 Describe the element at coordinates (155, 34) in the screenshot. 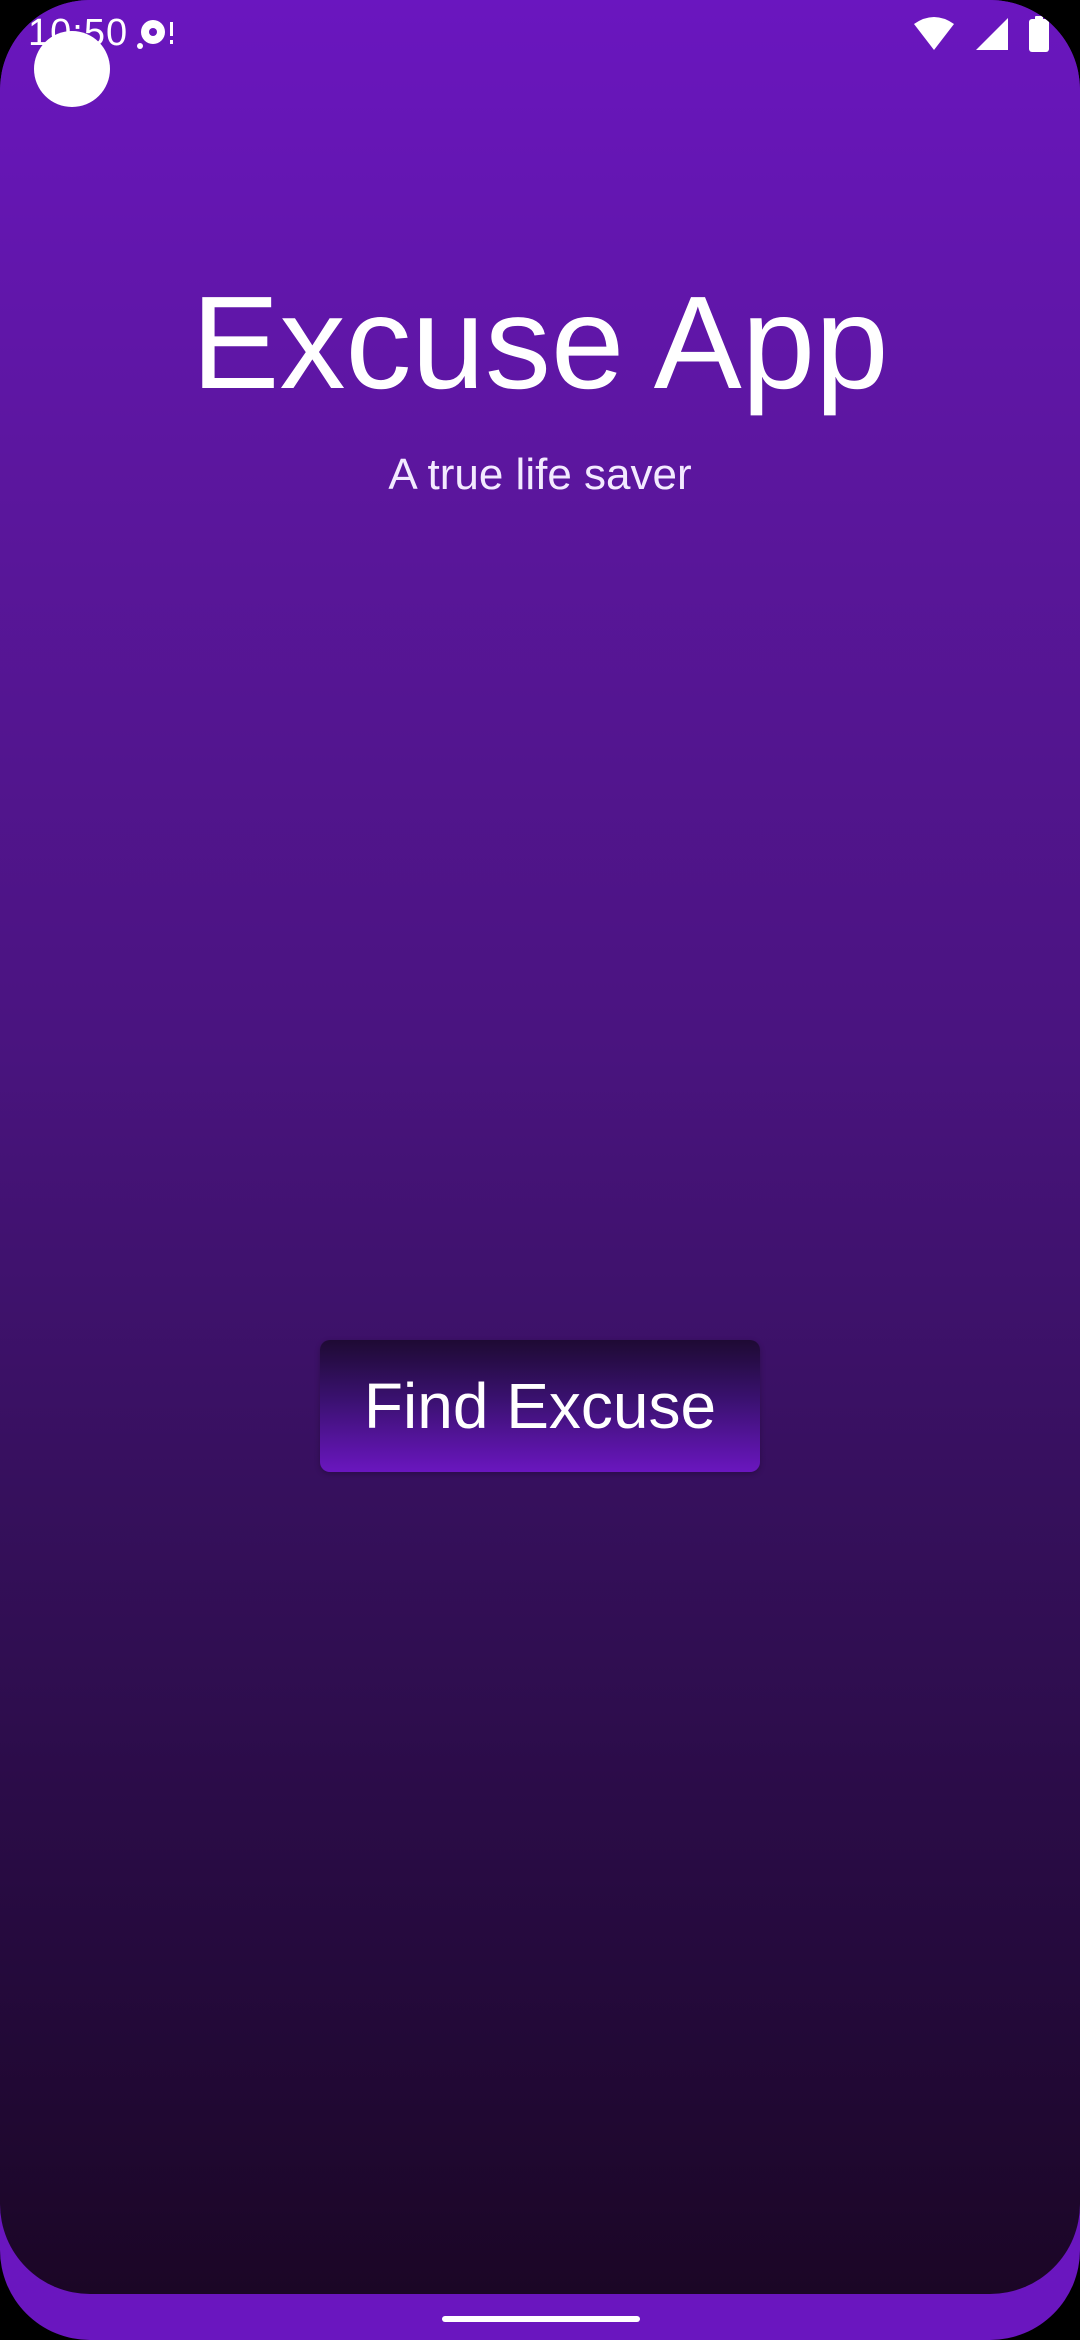

I see `media-notification-icon` at that location.